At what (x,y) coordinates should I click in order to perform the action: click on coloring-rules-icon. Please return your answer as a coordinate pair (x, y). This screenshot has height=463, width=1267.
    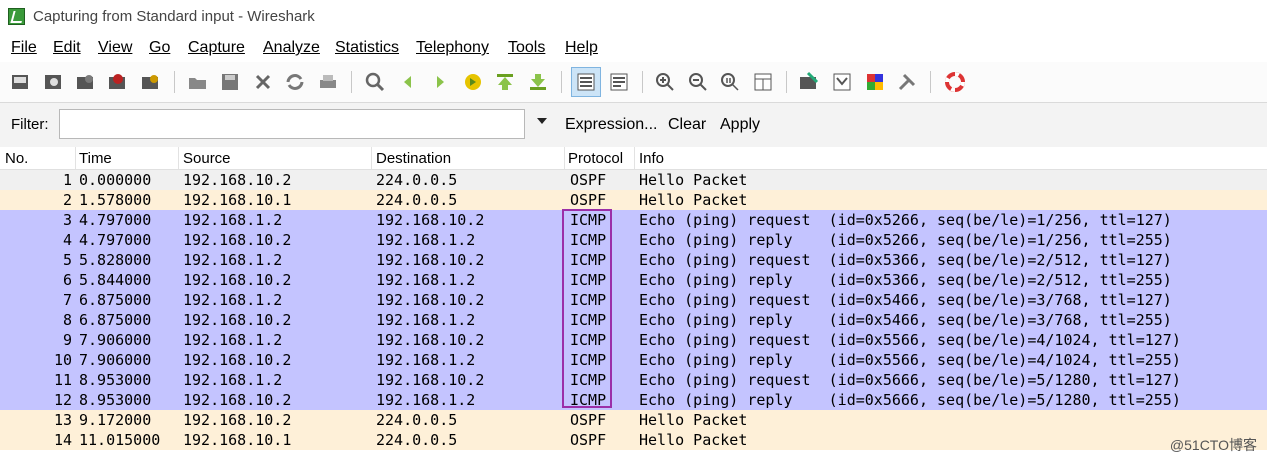
    Looking at the image, I should click on (875, 82).